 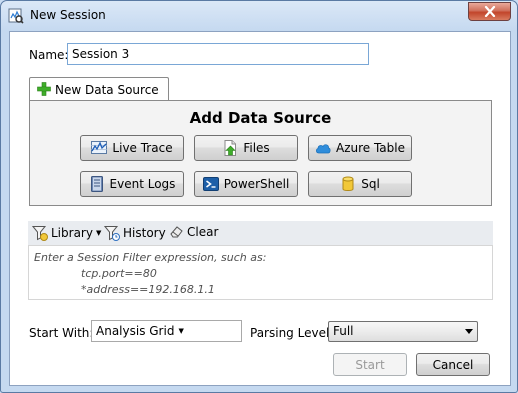 I want to click on start-with-dropdown: Analysis Grid ▼, so click(x=166, y=331).